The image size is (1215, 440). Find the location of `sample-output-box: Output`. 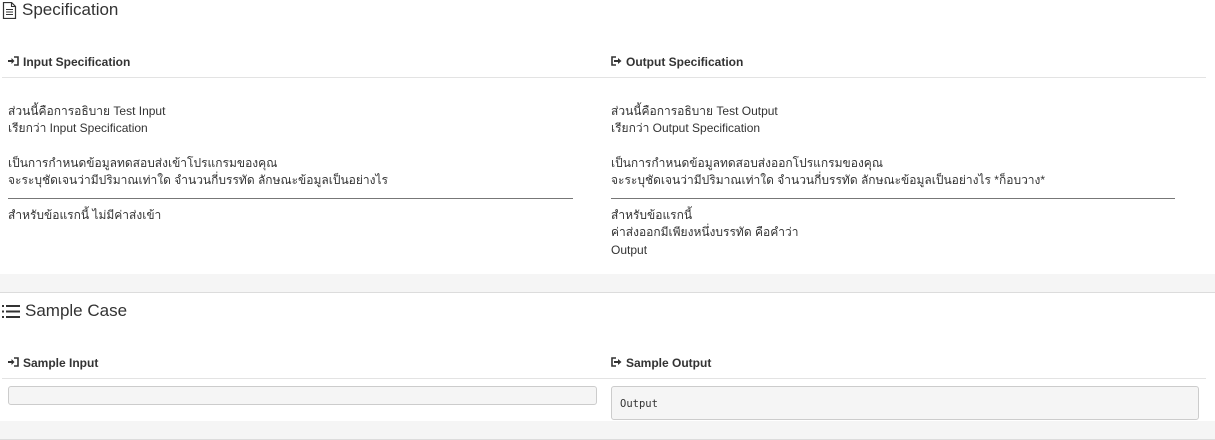

sample-output-box: Output is located at coordinates (905, 403).